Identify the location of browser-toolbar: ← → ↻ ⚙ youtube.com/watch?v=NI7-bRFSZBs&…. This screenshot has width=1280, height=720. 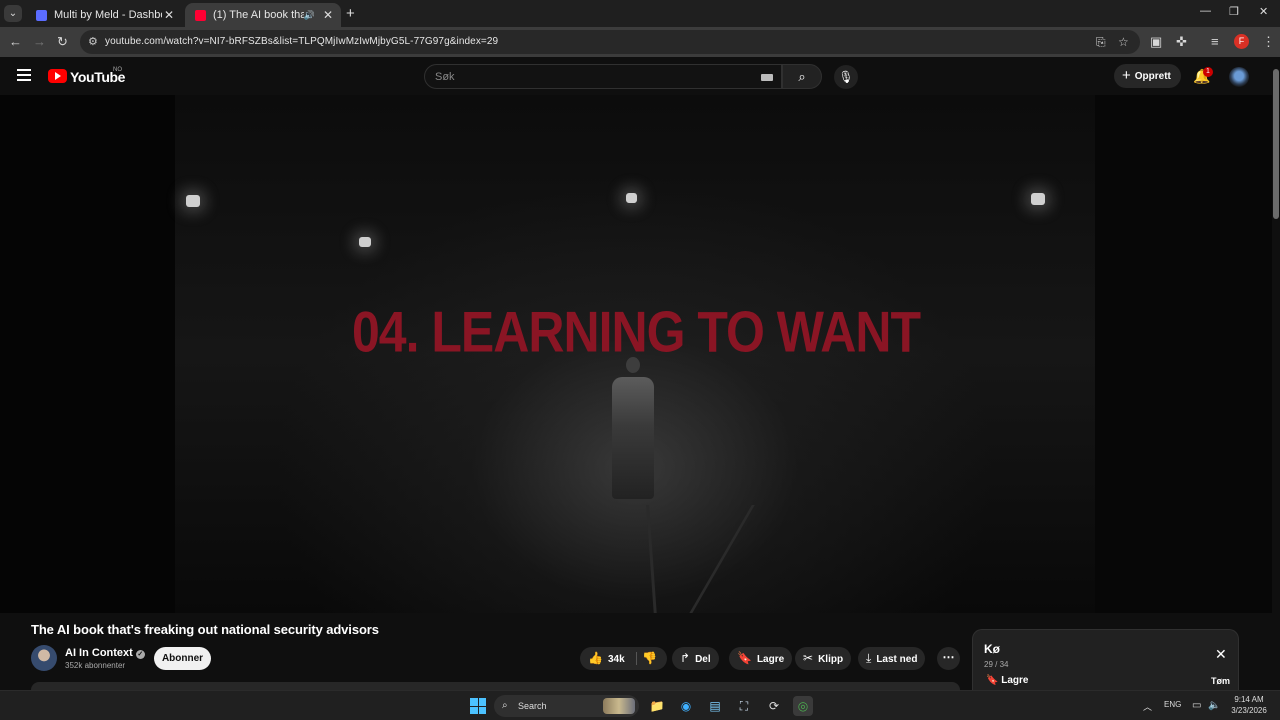
(640, 42).